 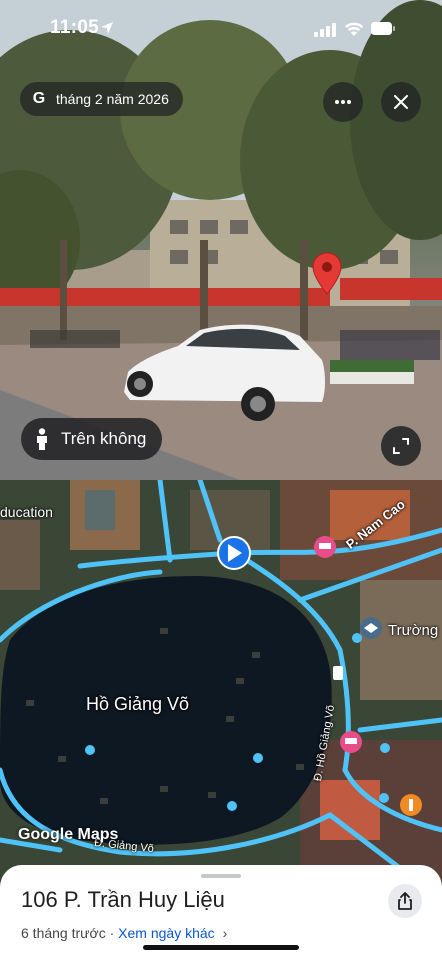 I want to click on status-time: 11:05, so click(x=75, y=27).